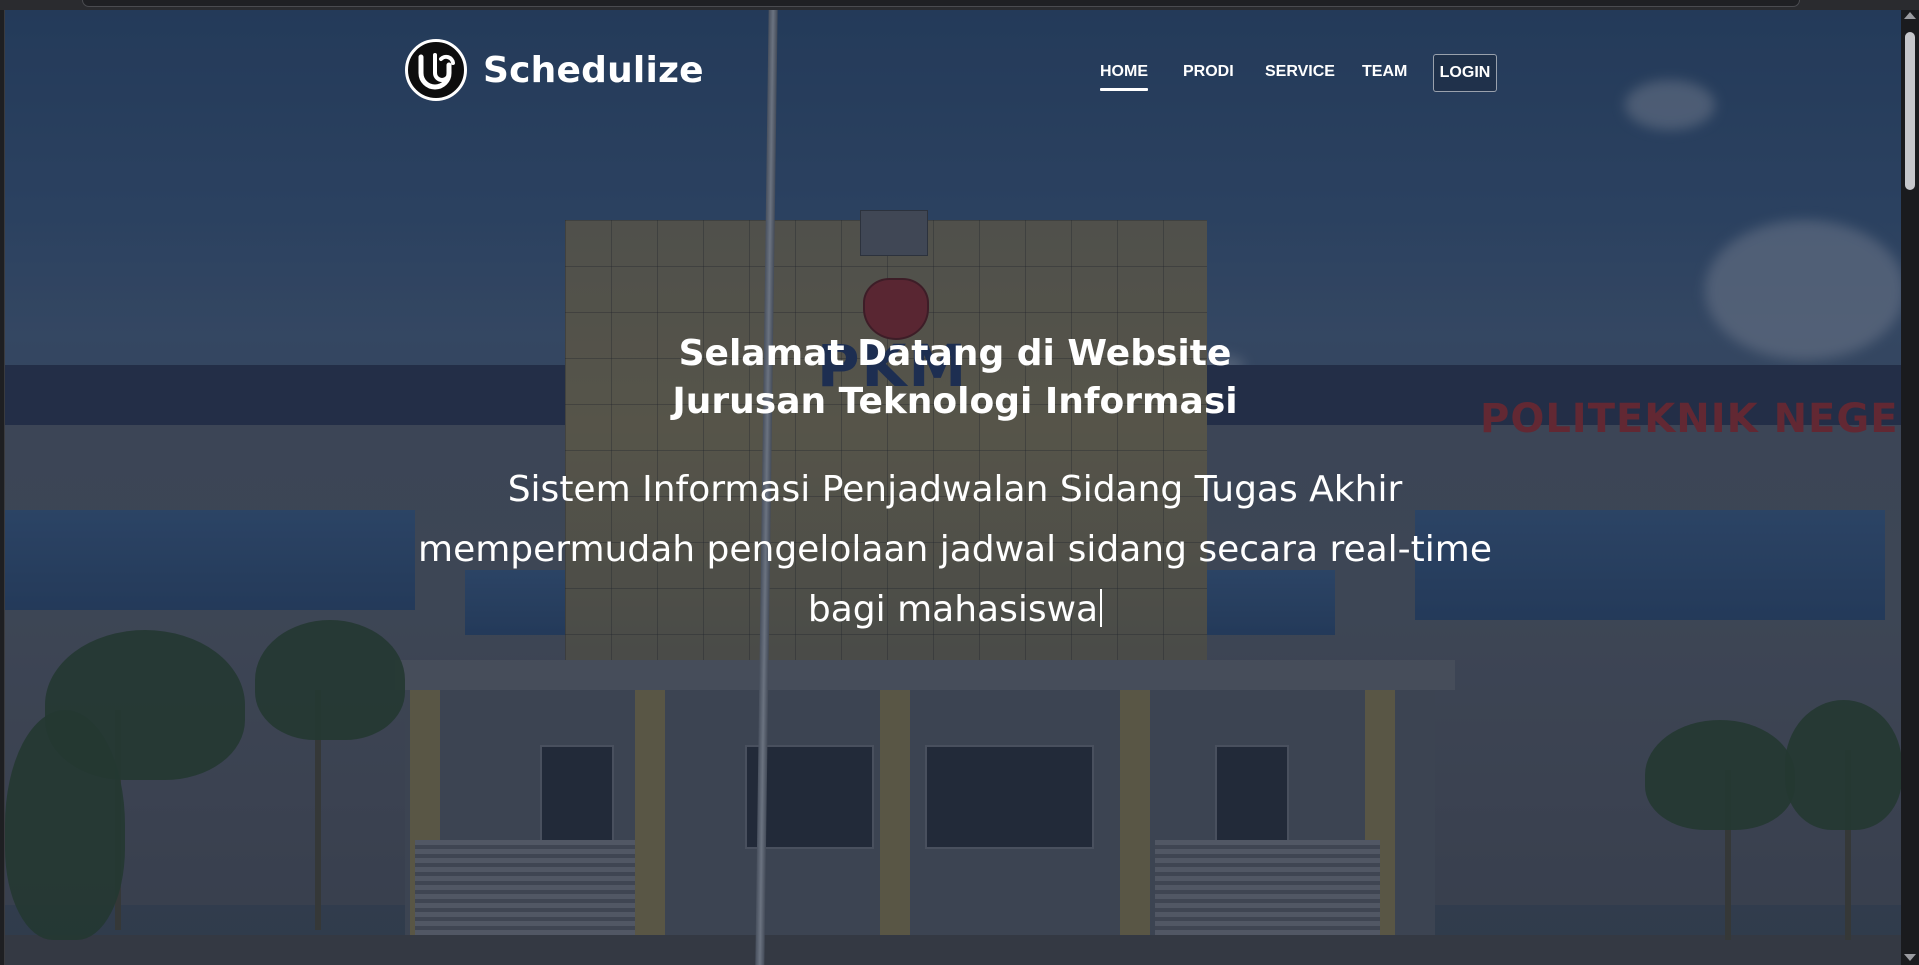 The image size is (1919, 965). What do you see at coordinates (1101, 608) in the screenshot?
I see `typing-caret` at bounding box center [1101, 608].